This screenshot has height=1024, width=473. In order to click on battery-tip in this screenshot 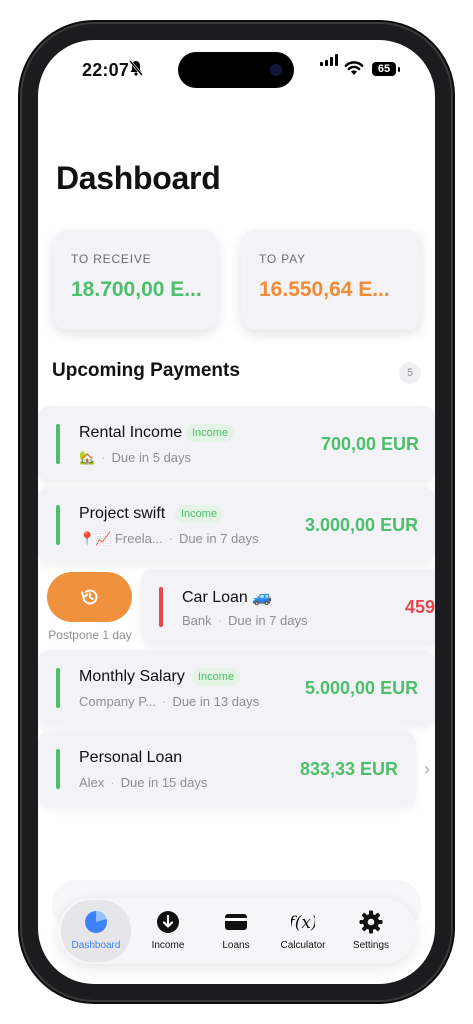, I will do `click(399, 69)`.